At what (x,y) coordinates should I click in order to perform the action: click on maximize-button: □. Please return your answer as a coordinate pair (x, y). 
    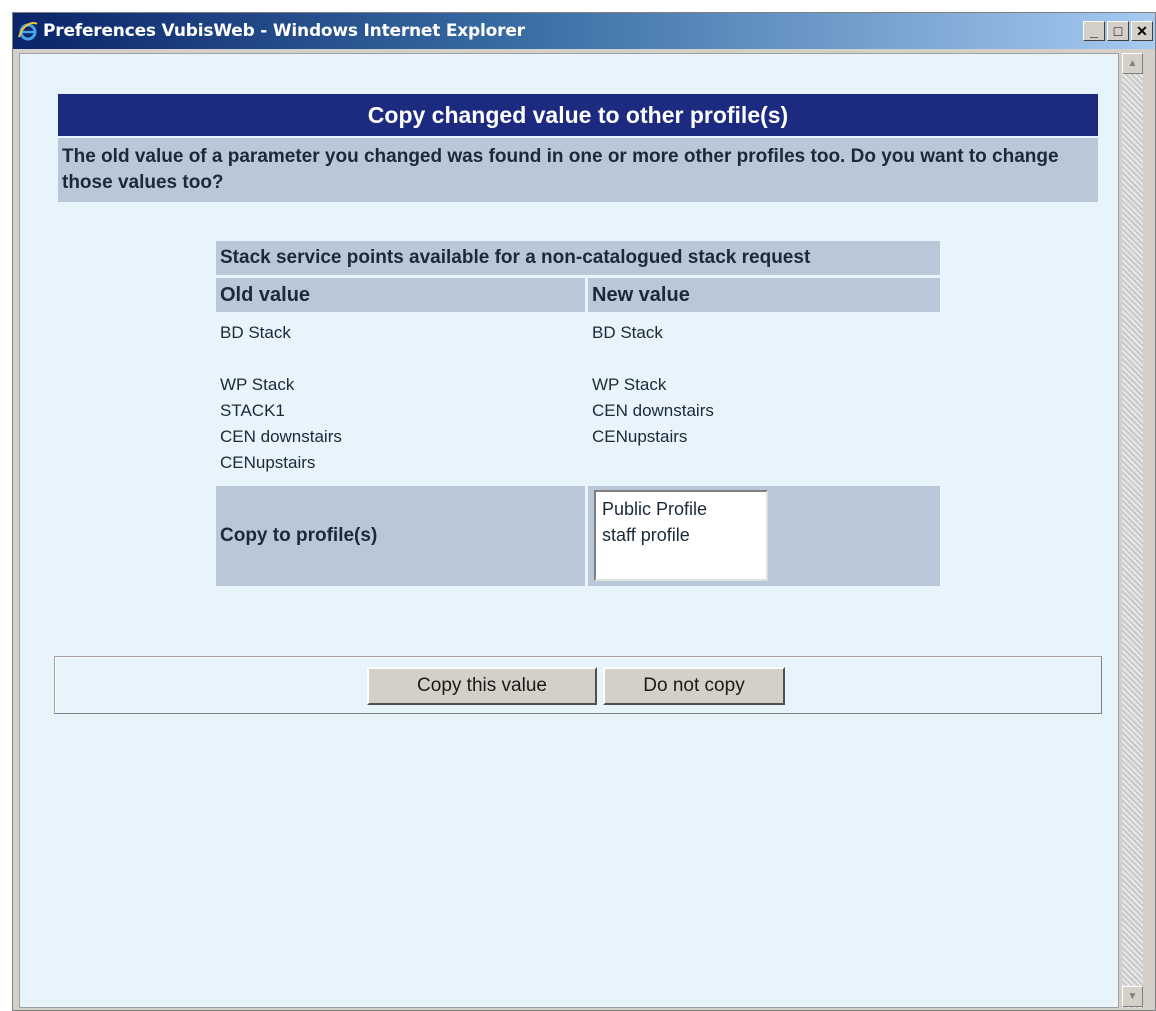
    Looking at the image, I should click on (1118, 31).